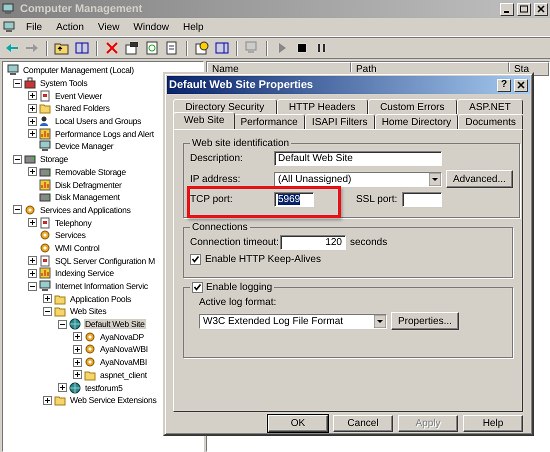 Image resolution: width=550 pixels, height=452 pixels. What do you see at coordinates (491, 121) in the screenshot?
I see `tab: Documents` at bounding box center [491, 121].